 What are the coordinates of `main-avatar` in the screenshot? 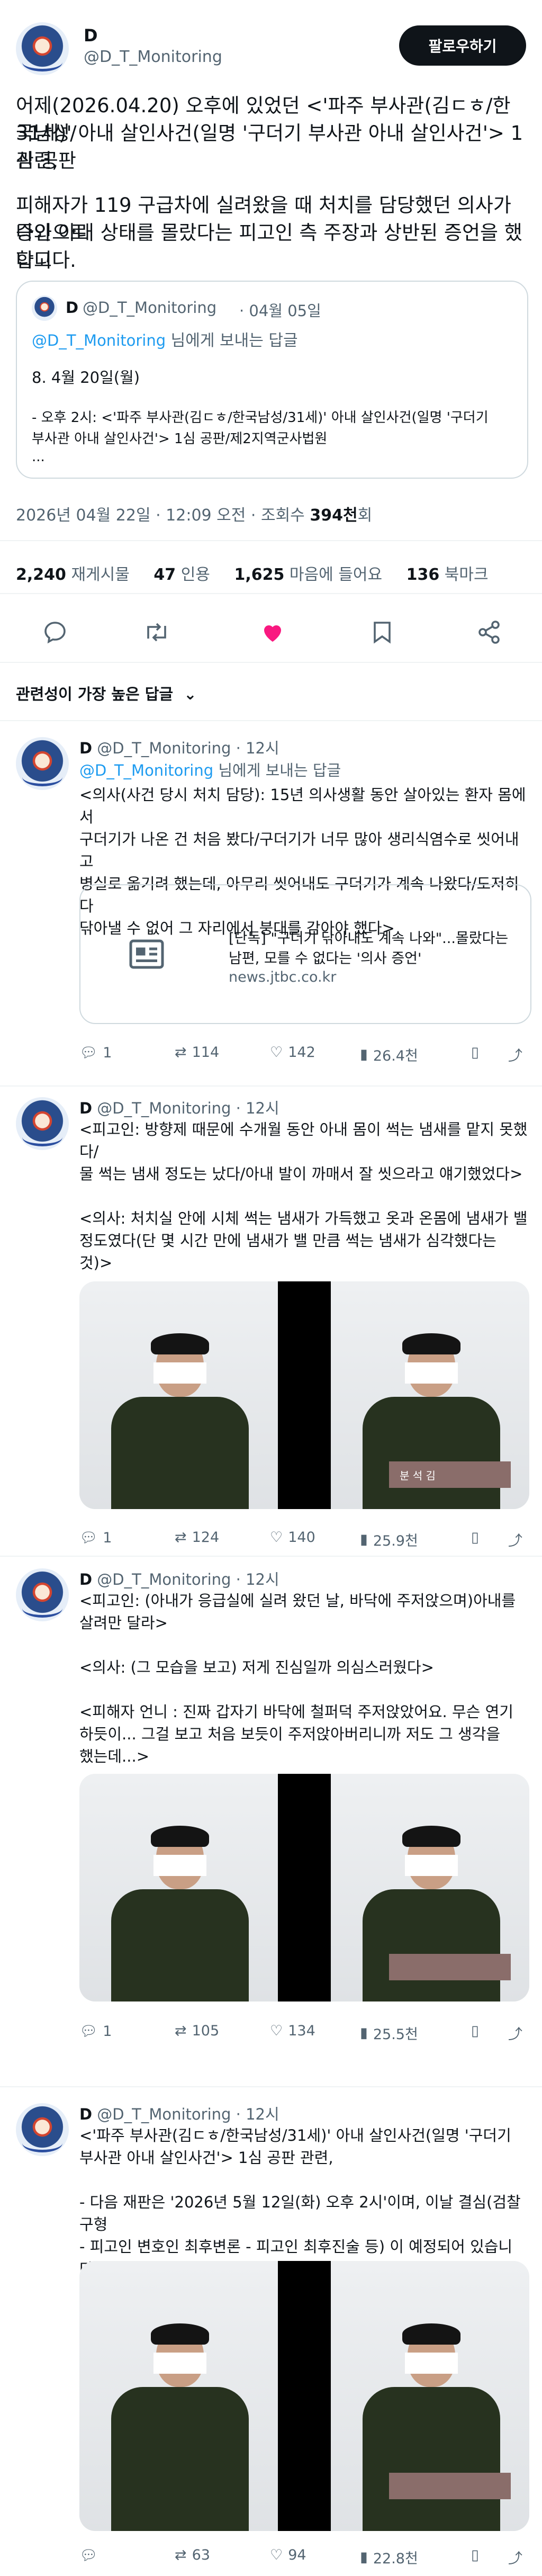 It's located at (42, 48).